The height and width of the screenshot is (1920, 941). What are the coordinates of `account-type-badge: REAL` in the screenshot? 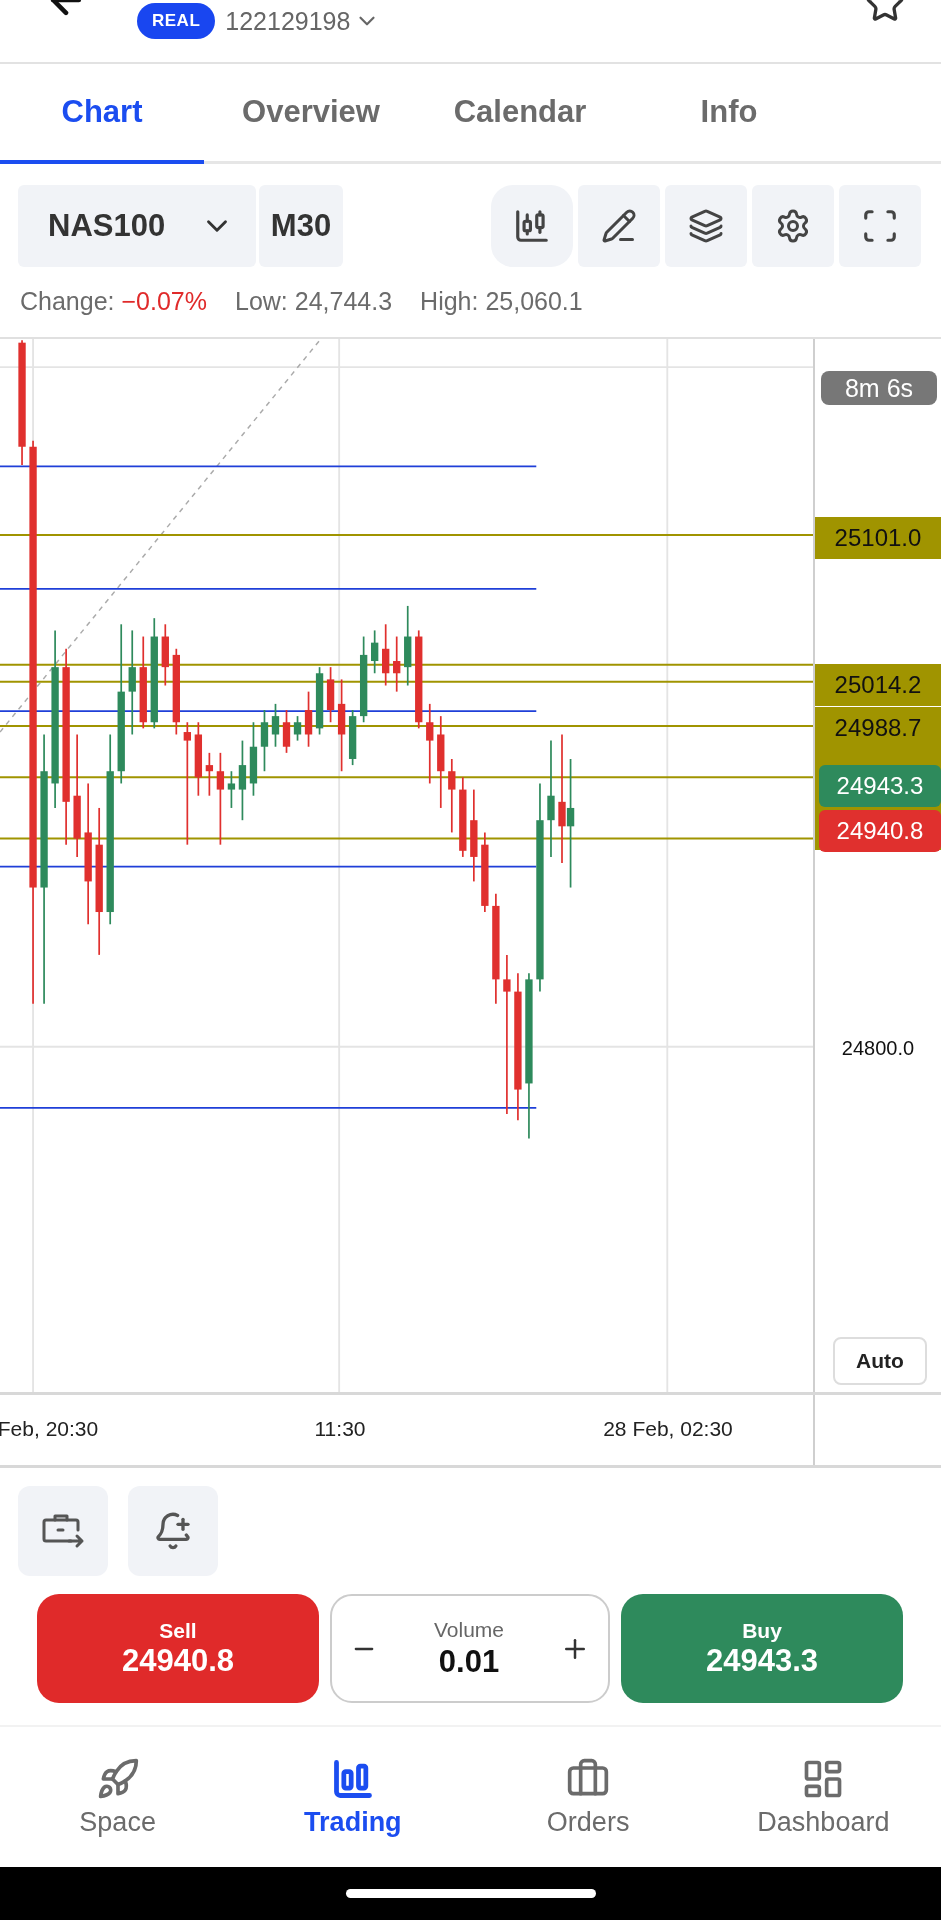 It's located at (176, 21).